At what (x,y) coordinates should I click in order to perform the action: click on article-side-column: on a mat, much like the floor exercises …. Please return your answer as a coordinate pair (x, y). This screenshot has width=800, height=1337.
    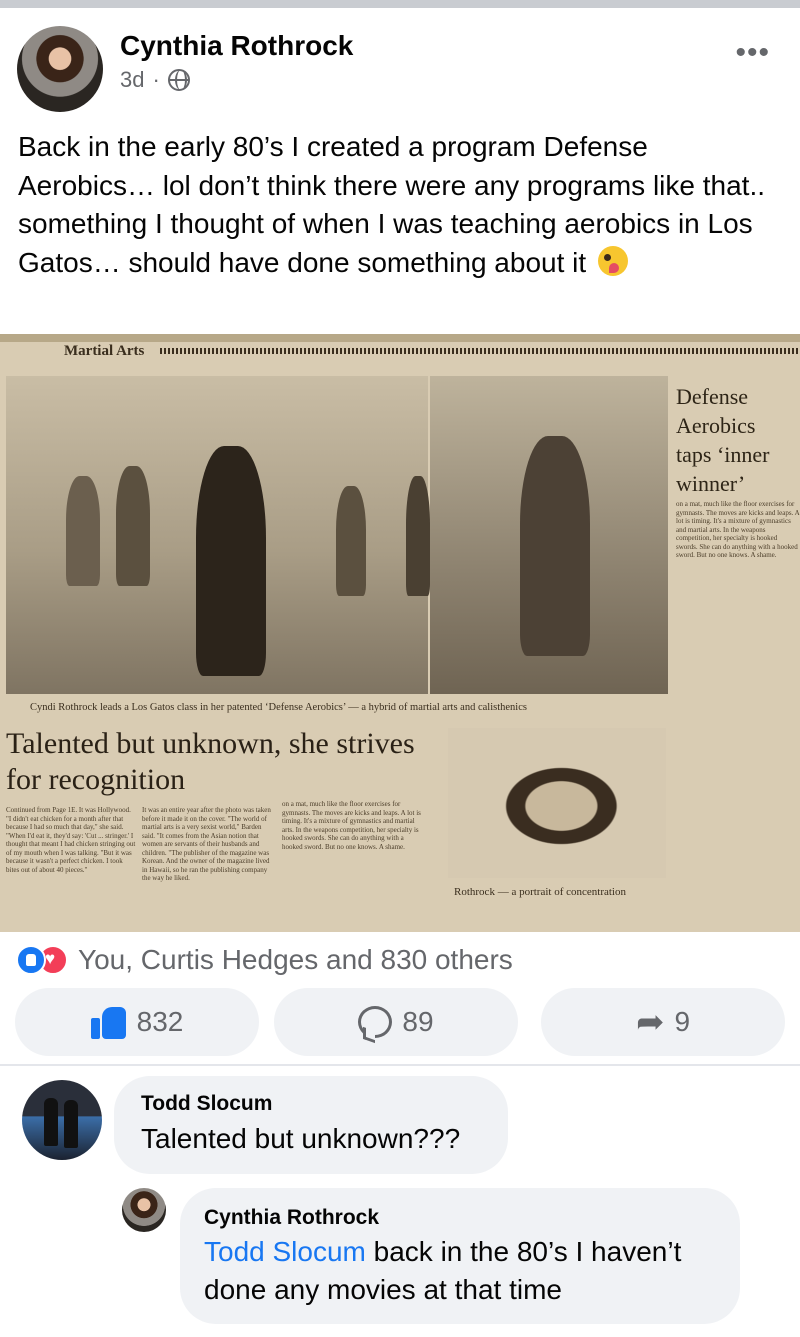
    Looking at the image, I should click on (738, 529).